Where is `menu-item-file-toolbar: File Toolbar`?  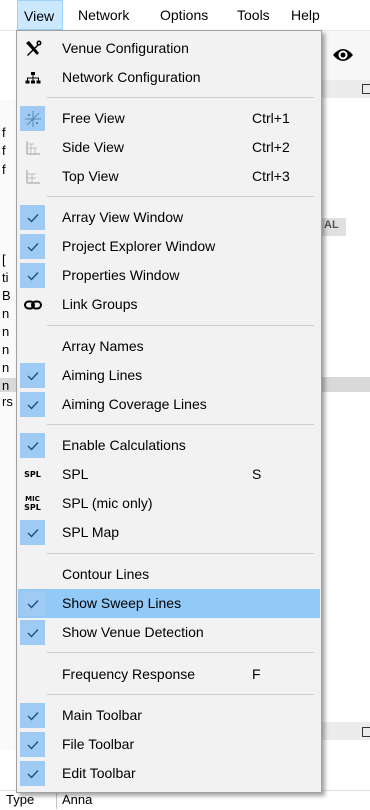
menu-item-file-toolbar: File Toolbar is located at coordinates (169, 744).